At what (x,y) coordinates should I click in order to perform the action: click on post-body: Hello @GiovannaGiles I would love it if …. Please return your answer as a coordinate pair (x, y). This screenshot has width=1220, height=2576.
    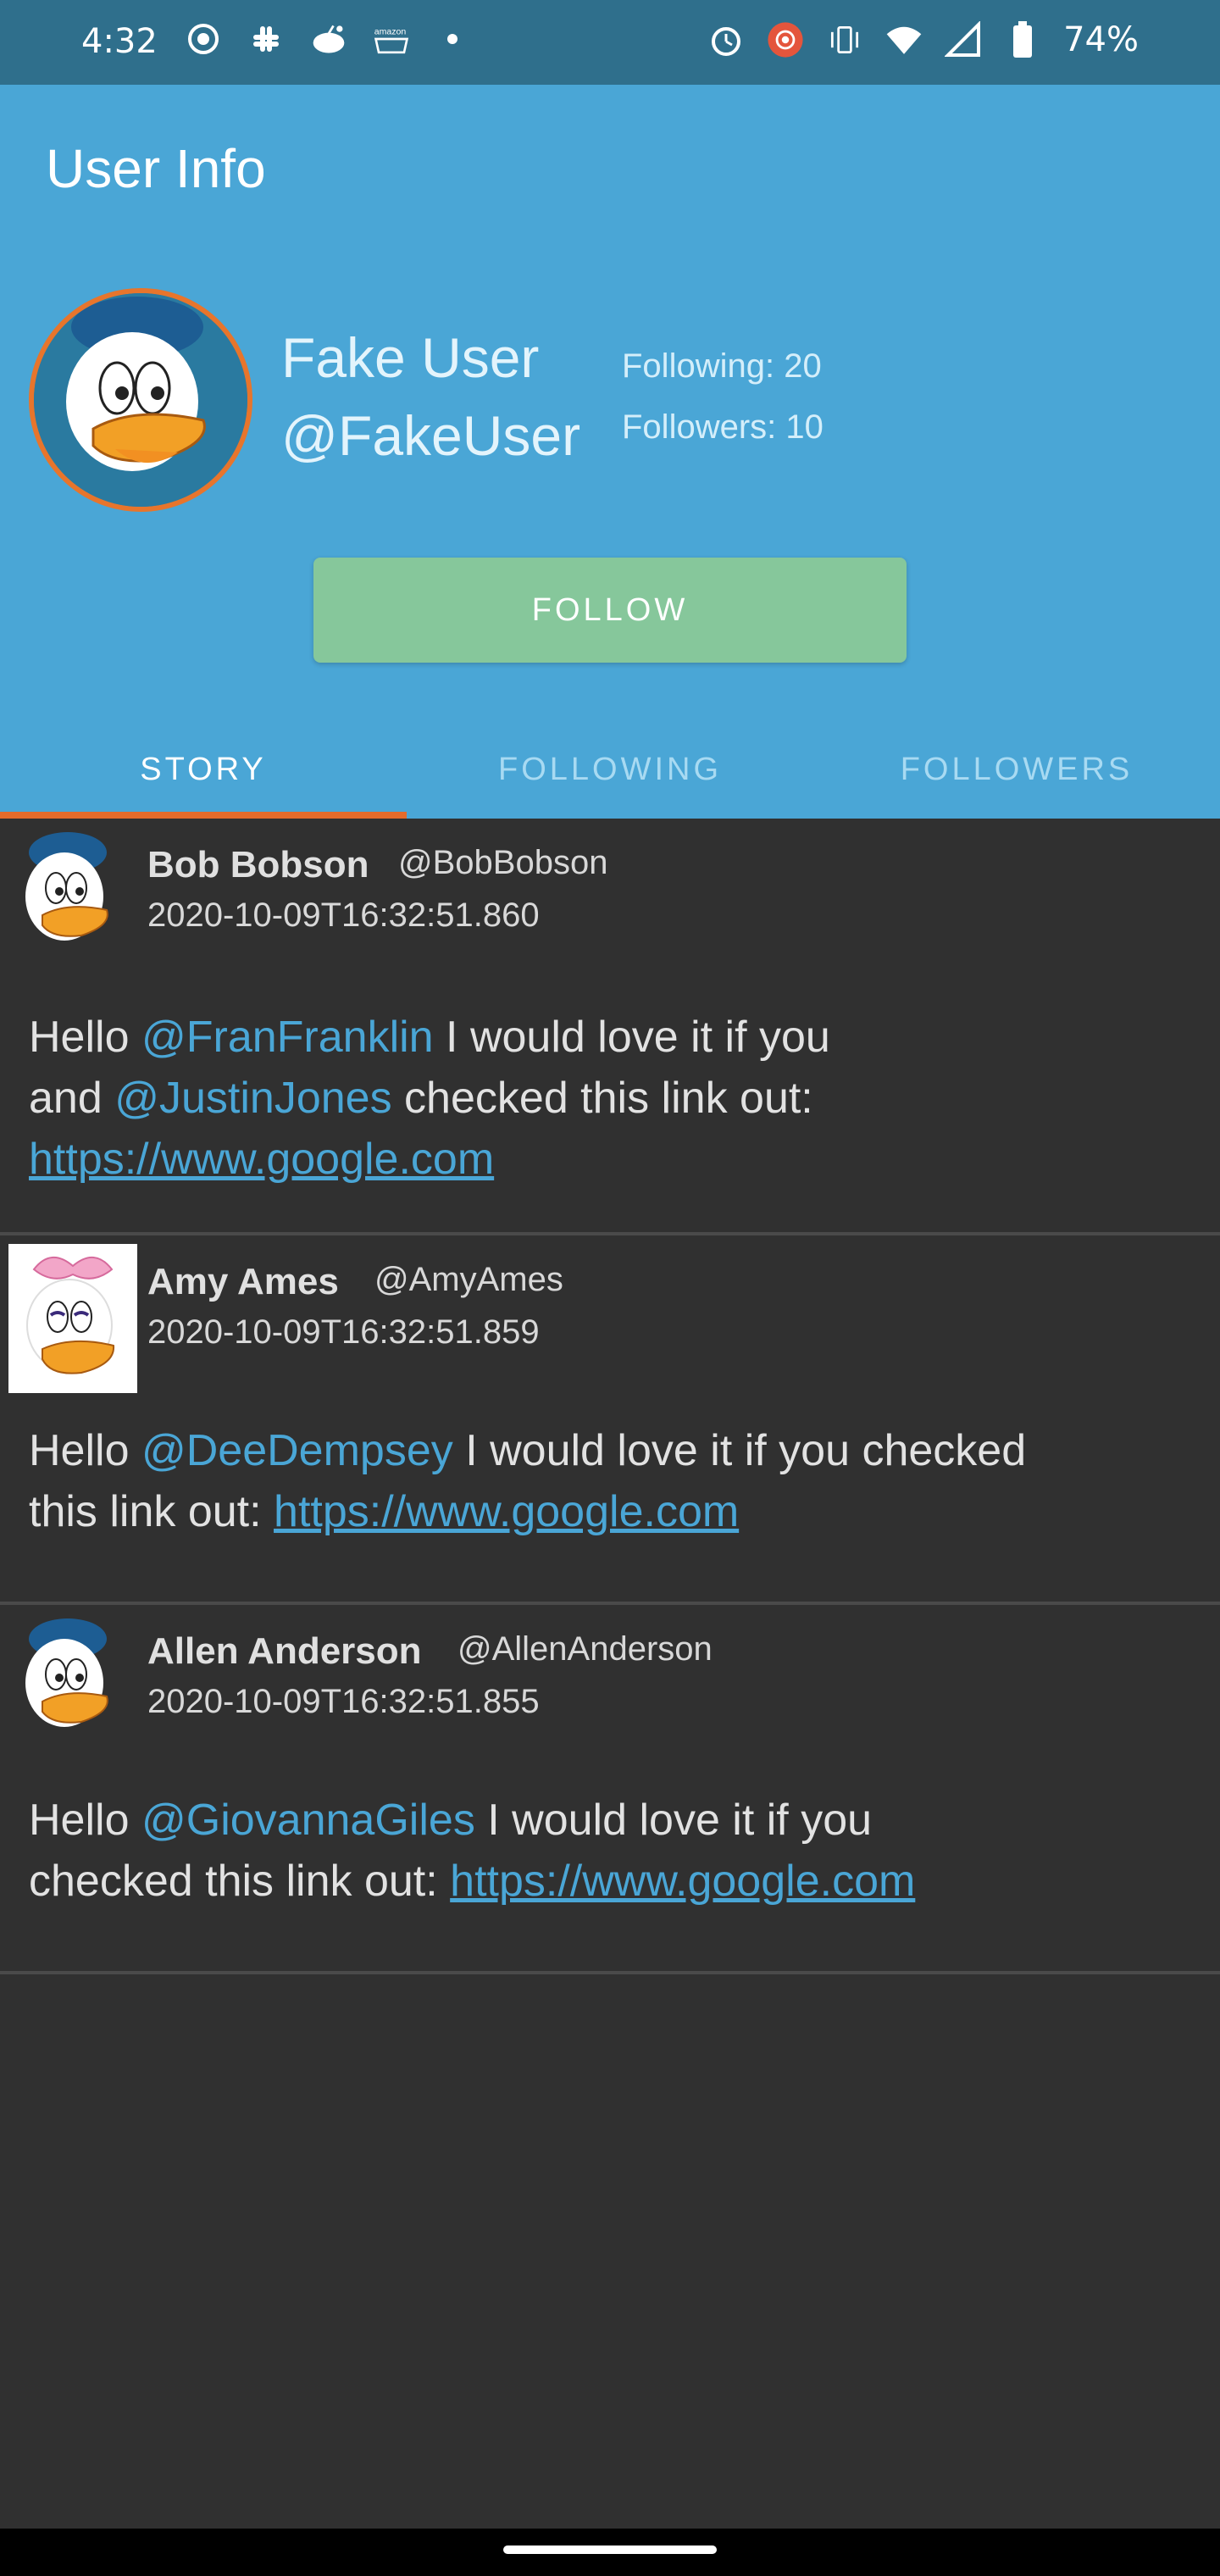
    Looking at the image, I should click on (613, 1851).